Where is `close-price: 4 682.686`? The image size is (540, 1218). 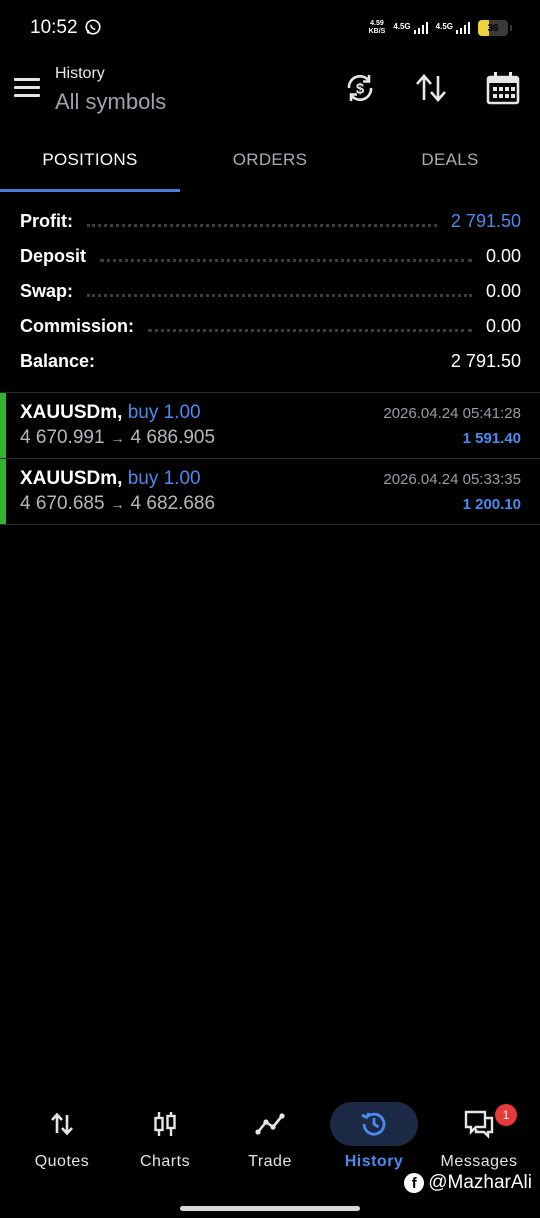
close-price: 4 682.686 is located at coordinates (173, 503).